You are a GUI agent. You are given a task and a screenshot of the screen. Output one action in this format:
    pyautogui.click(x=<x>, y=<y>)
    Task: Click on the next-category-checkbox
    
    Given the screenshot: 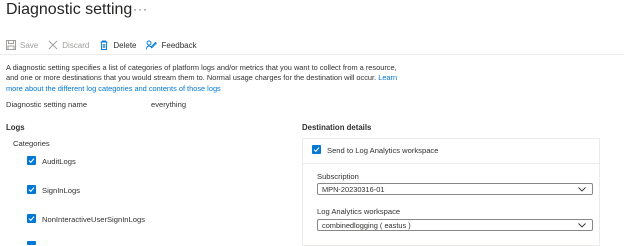 What is the action you would take?
    pyautogui.click(x=31, y=243)
    